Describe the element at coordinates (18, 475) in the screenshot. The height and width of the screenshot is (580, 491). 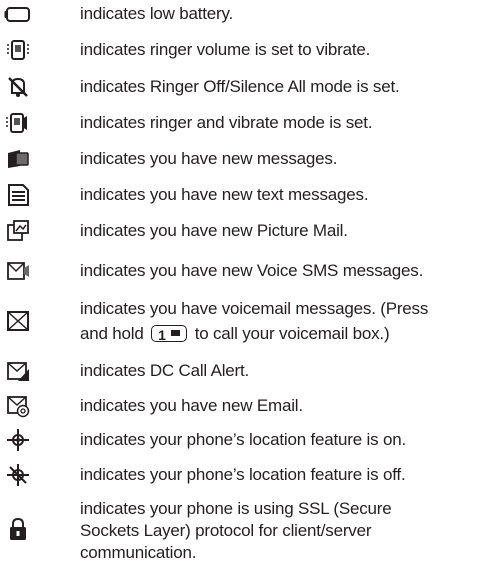
I see `location-off-icon` at that location.